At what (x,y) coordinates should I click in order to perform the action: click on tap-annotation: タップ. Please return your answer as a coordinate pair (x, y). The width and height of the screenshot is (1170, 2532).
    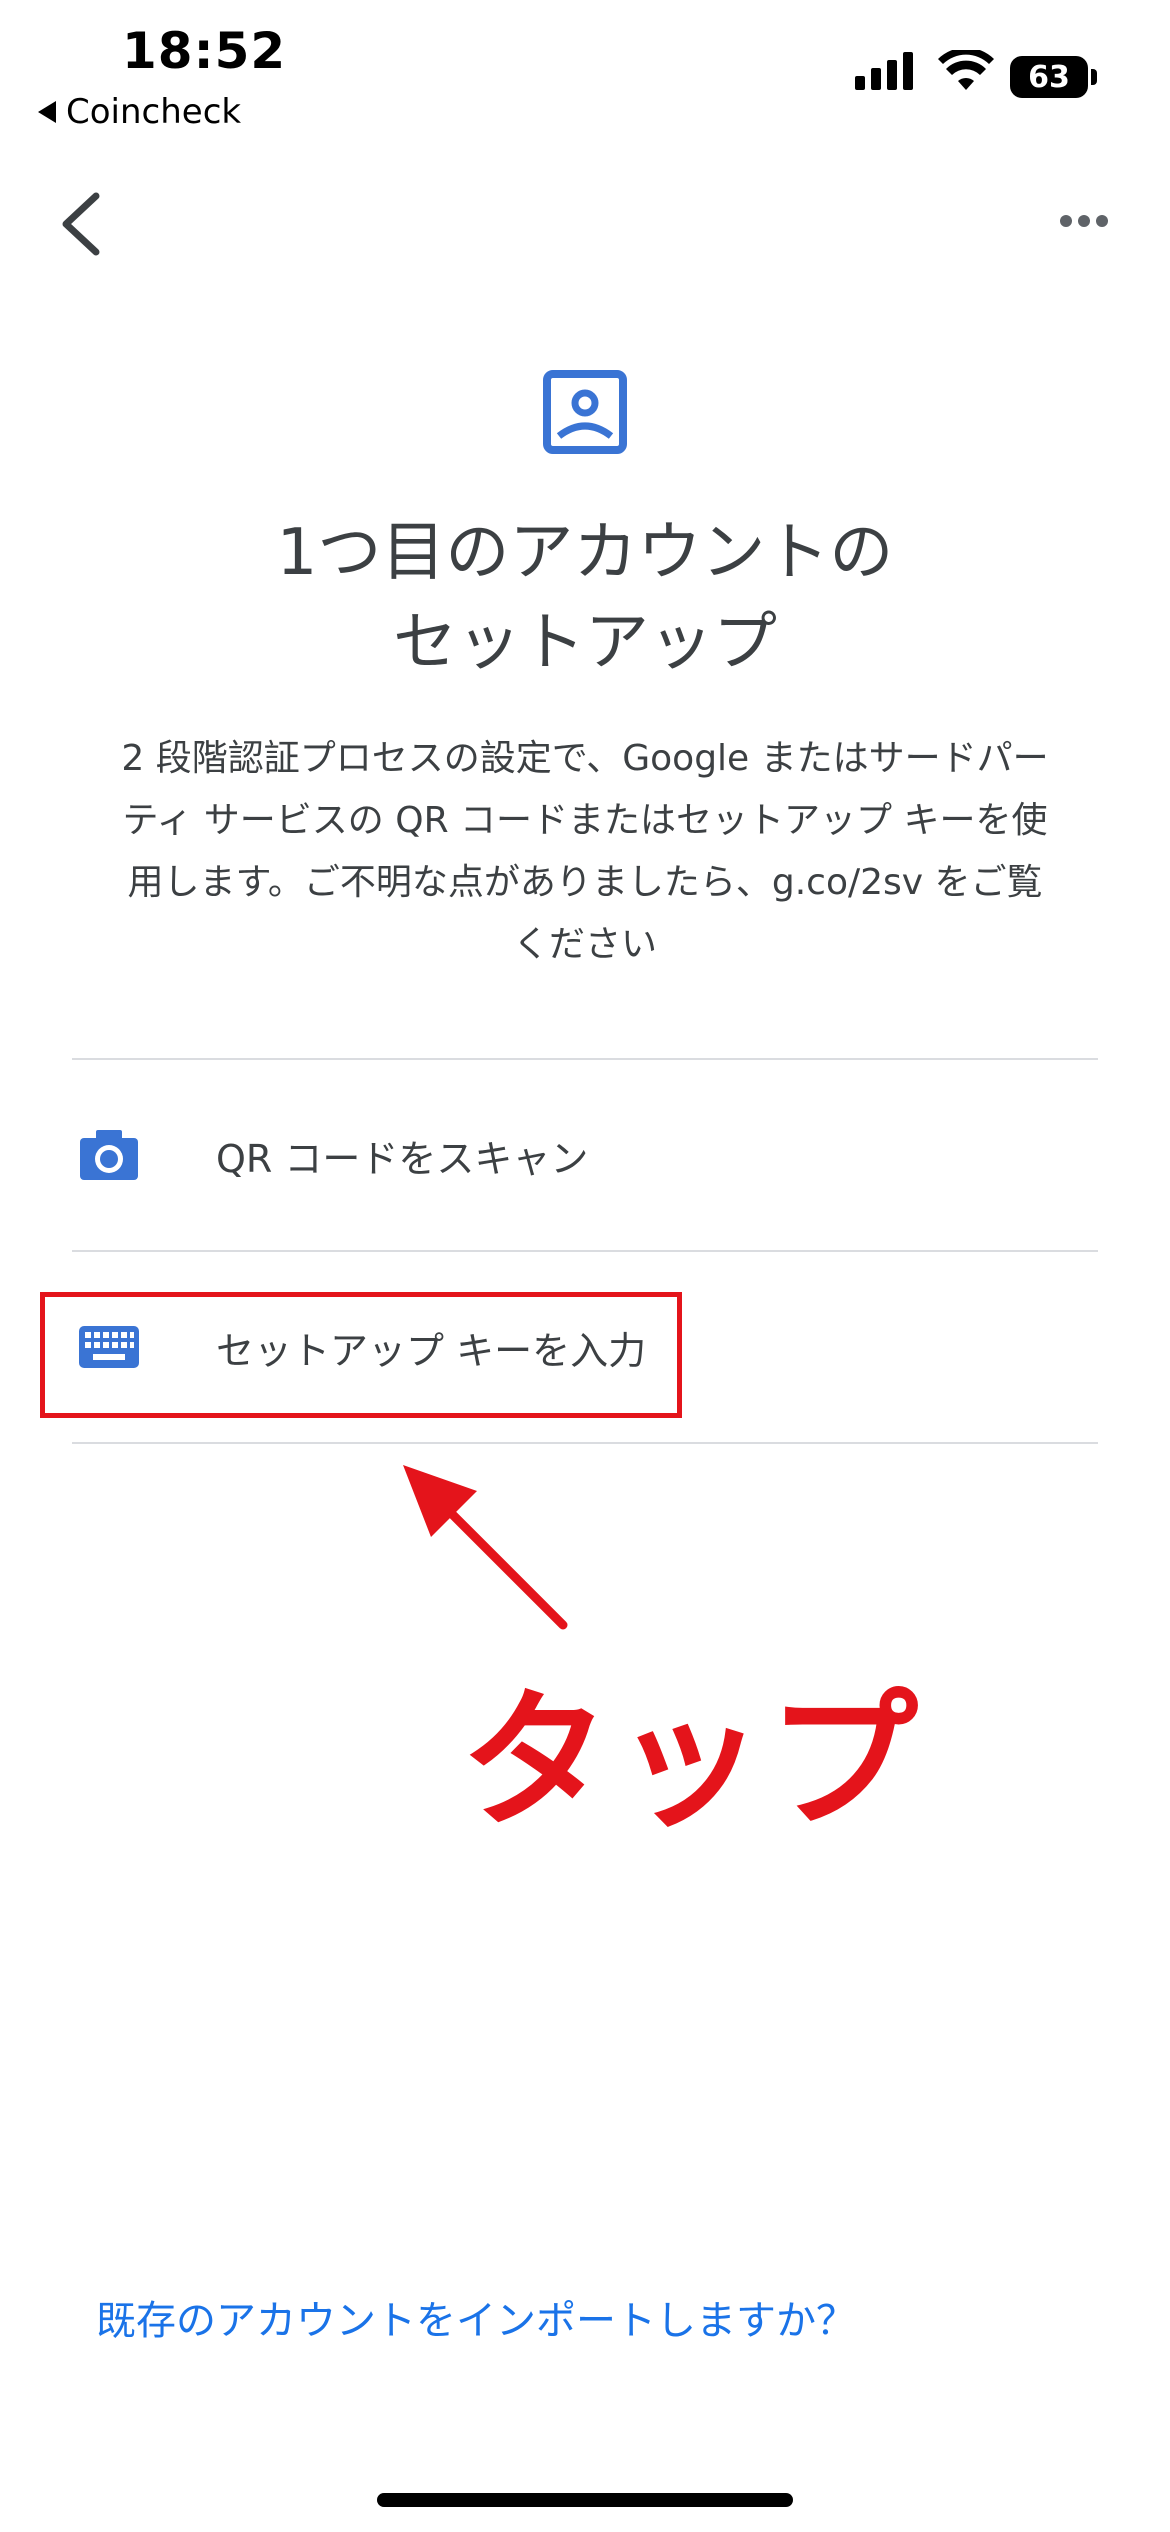
    Looking at the image, I should click on (691, 1762).